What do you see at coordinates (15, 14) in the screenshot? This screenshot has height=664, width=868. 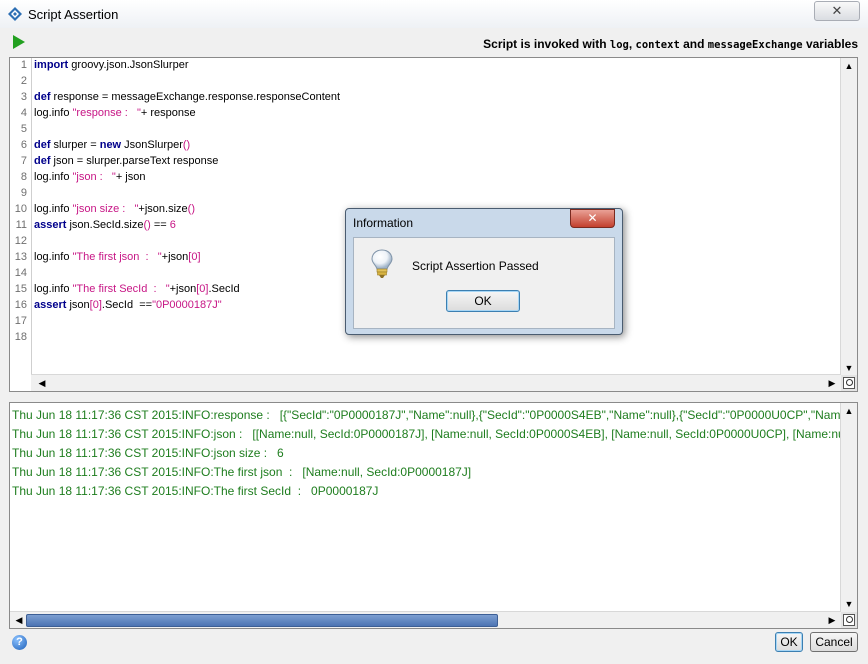 I see `soapui-logo-icon` at bounding box center [15, 14].